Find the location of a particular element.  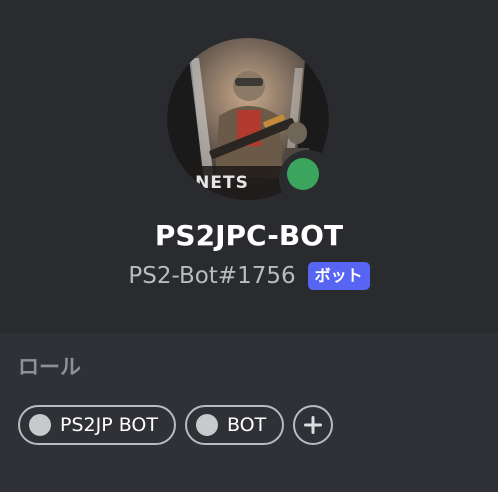

online-status-icon is located at coordinates (303, 174).